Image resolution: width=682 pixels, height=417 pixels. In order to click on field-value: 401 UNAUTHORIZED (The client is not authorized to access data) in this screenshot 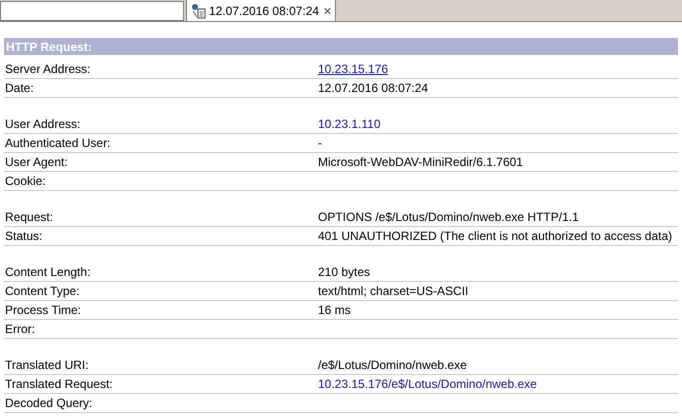, I will do `click(495, 236)`.